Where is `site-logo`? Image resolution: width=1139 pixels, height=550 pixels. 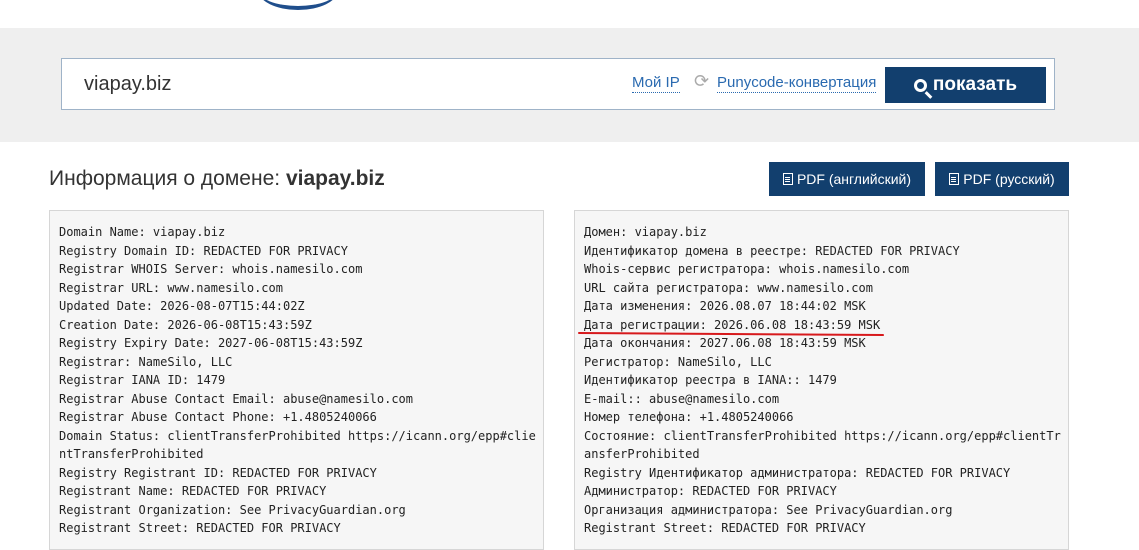 site-logo is located at coordinates (298, 5).